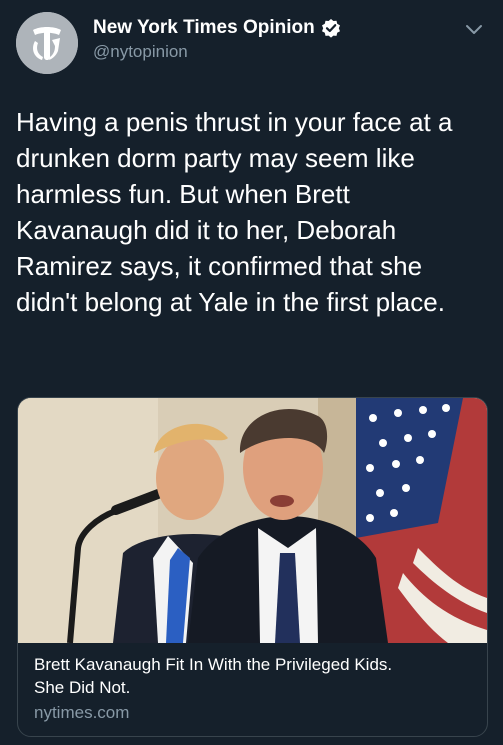 The width and height of the screenshot is (503, 745). What do you see at coordinates (331, 28) in the screenshot?
I see `verified-badge-icon` at bounding box center [331, 28].